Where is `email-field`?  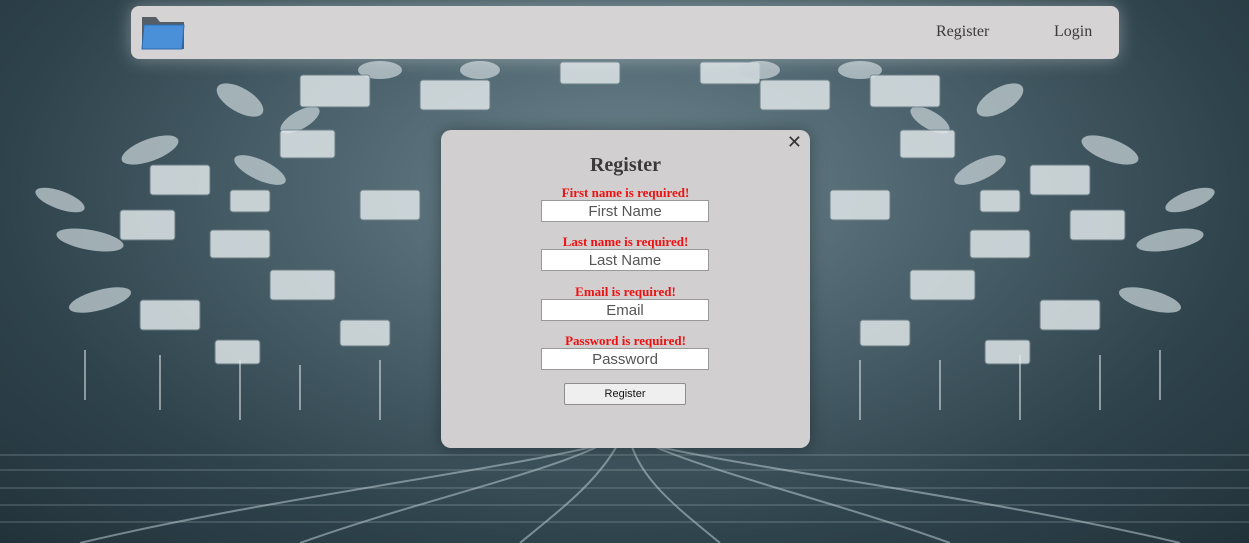
email-field is located at coordinates (625, 310).